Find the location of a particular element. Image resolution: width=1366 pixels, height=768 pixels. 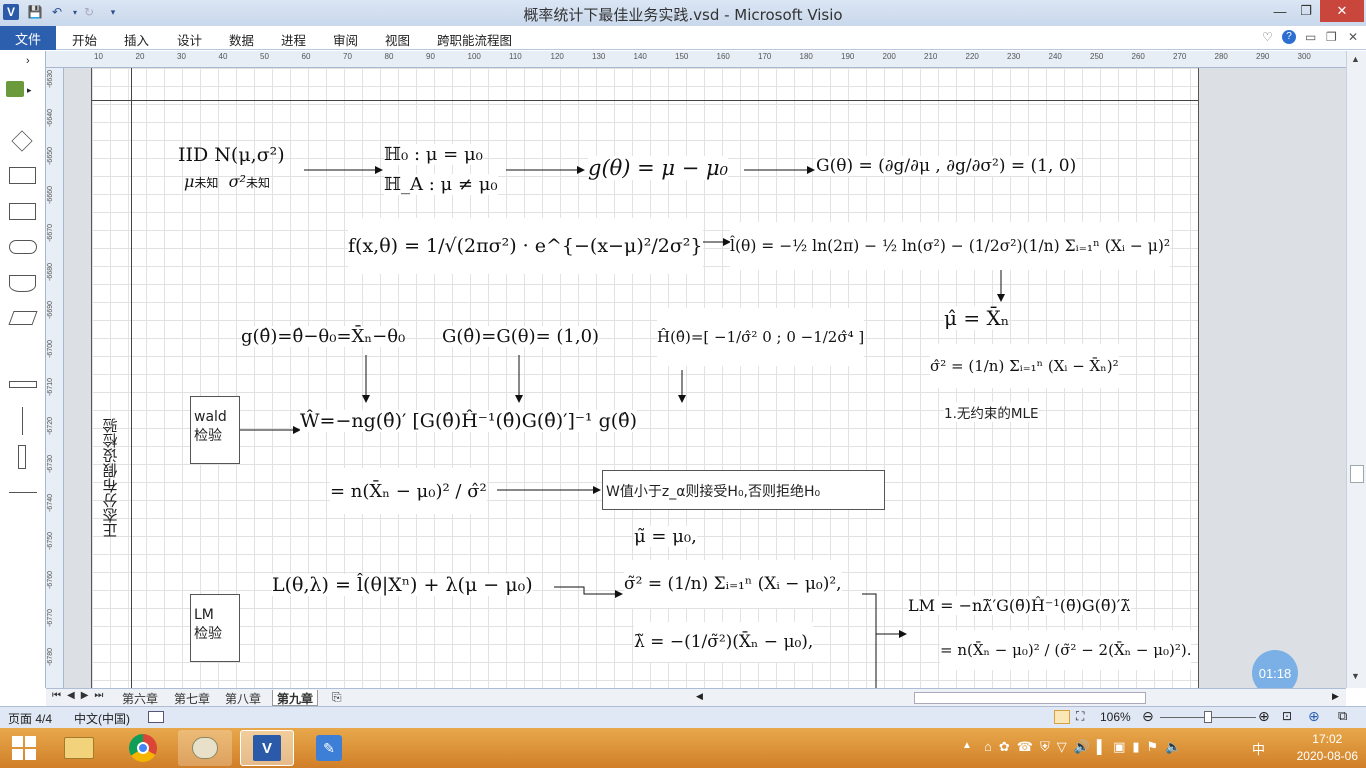

wald-test-box: wald 检验 is located at coordinates (215, 430).